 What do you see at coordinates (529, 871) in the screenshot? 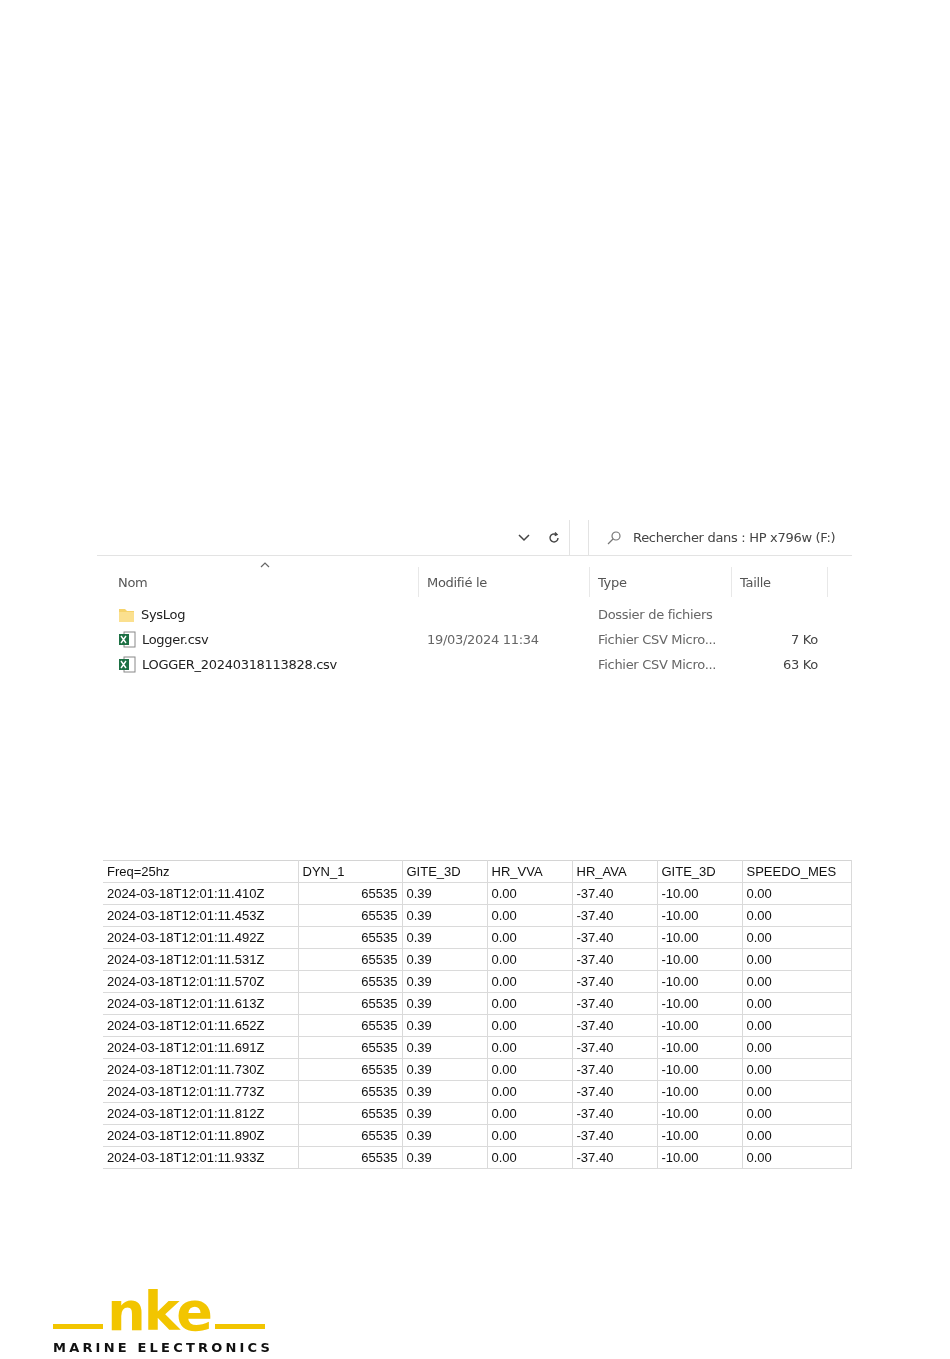
I see `table-cell: HR_VVA` at bounding box center [529, 871].